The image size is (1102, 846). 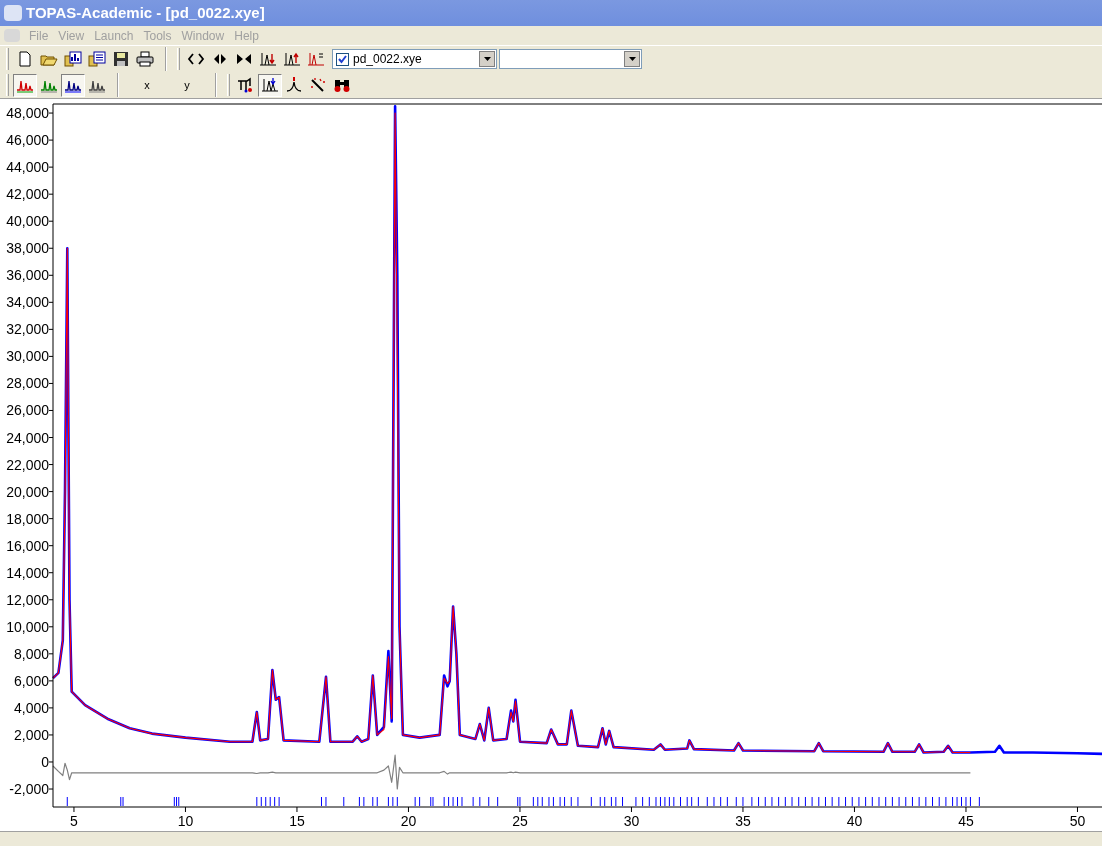 I want to click on y-tick-label: 46,000, so click(x=27, y=140).